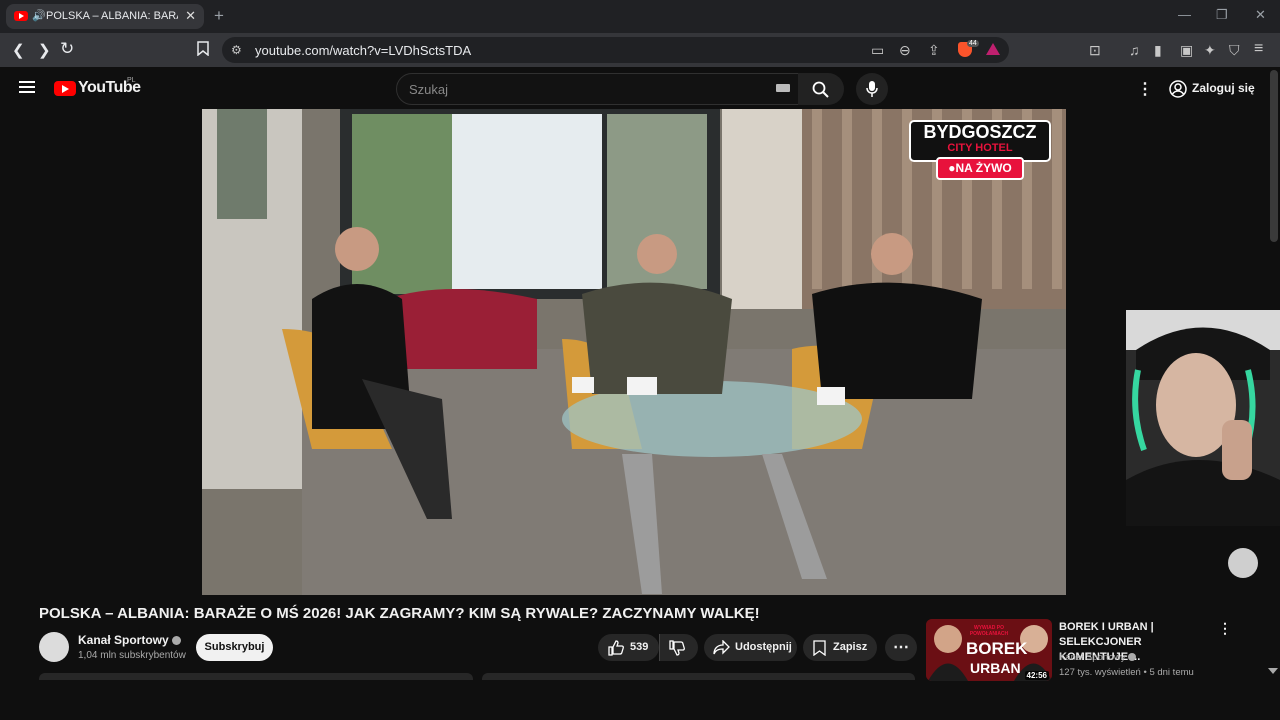 This screenshot has height=720, width=1280. What do you see at coordinates (995, 668) in the screenshot?
I see `related-thumb-big2: URBAN` at bounding box center [995, 668].